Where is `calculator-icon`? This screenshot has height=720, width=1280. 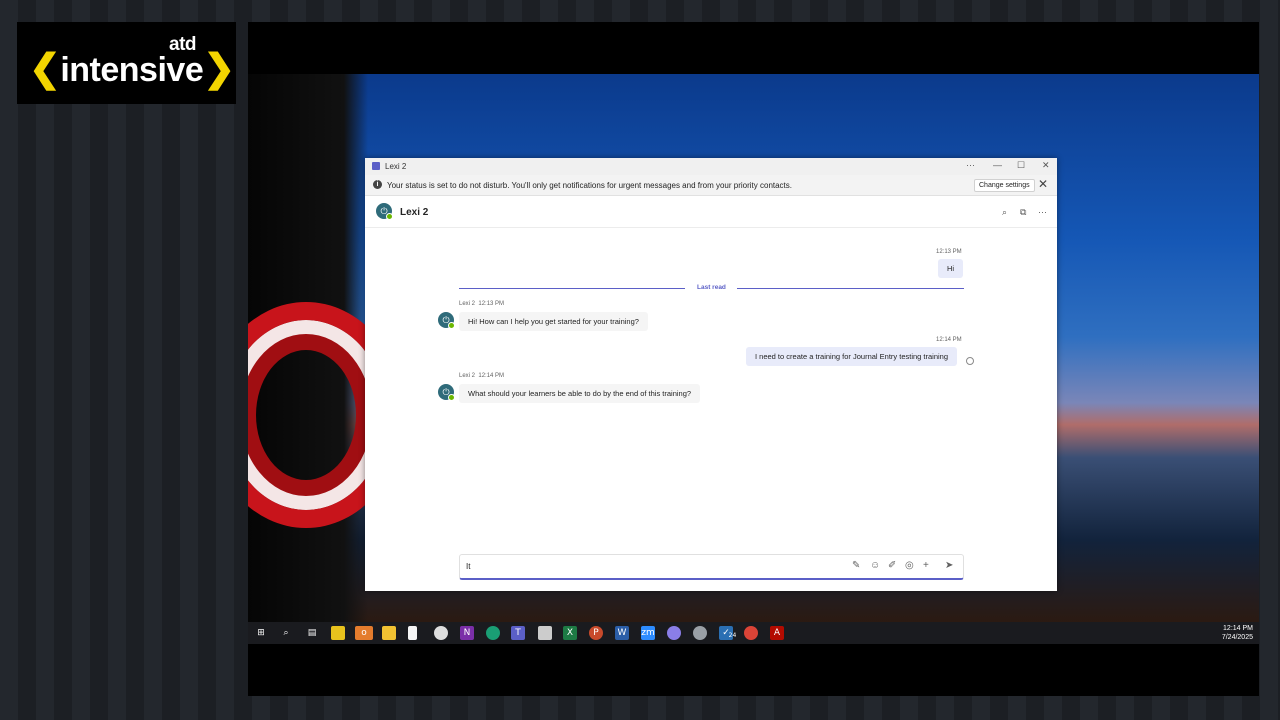
calculator-icon is located at coordinates (545, 633).